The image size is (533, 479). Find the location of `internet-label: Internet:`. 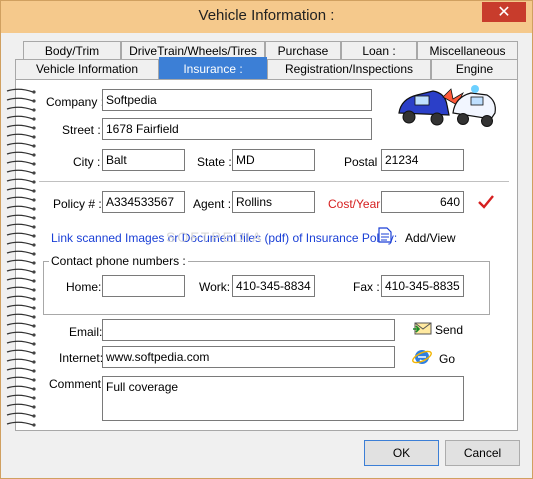

internet-label: Internet: is located at coordinates (81, 358).